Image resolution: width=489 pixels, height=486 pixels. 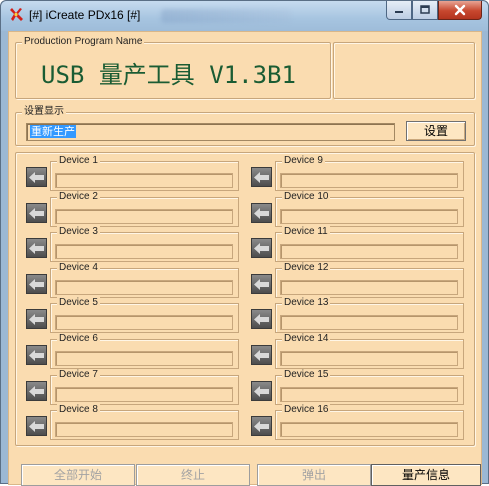 I want to click on device-slot: Device 4, so click(x=132, y=280).